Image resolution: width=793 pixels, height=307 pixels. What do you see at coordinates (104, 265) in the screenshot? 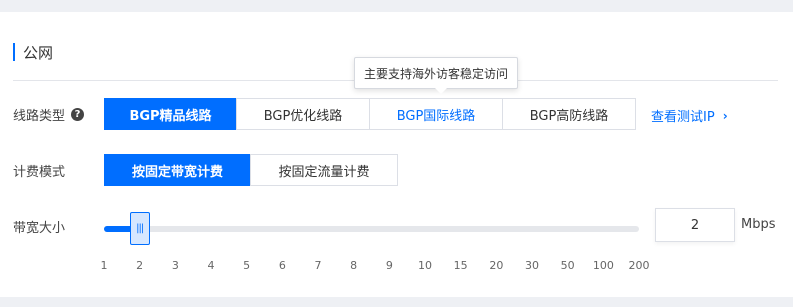
I see `bandwidth-tick-label: 1` at bounding box center [104, 265].